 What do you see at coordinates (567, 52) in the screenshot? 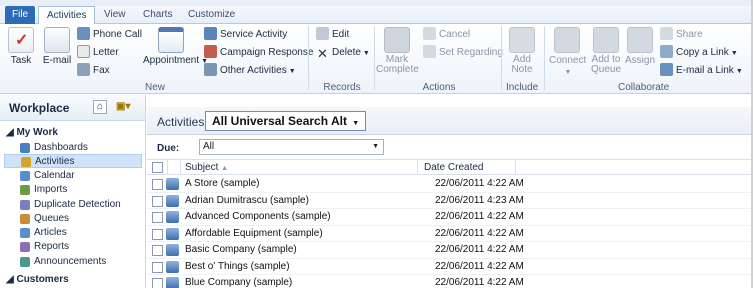
I see `connect-button: Connect ▼` at bounding box center [567, 52].